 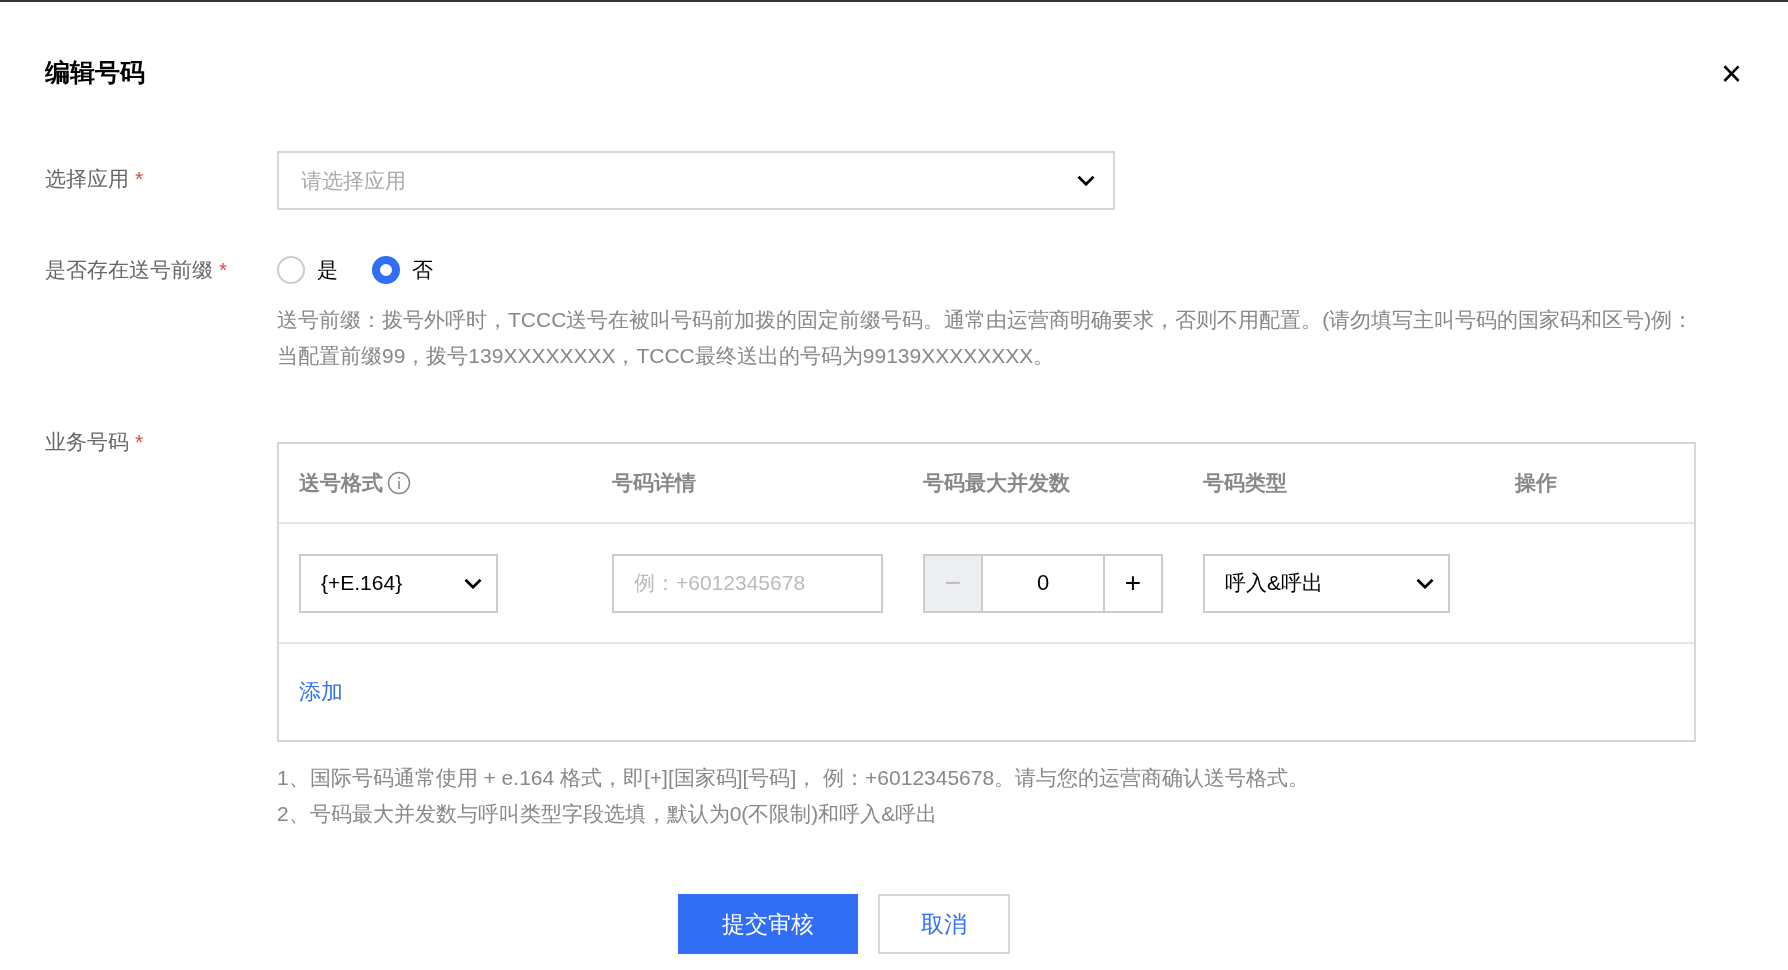 What do you see at coordinates (794, 778) in the screenshot?
I see `note-text: 1、国际号码通常使用 + e.164 格式，即[+][国家码][号码]， 例：+6012345678。请与您的运营商确认送号格式。` at bounding box center [794, 778].